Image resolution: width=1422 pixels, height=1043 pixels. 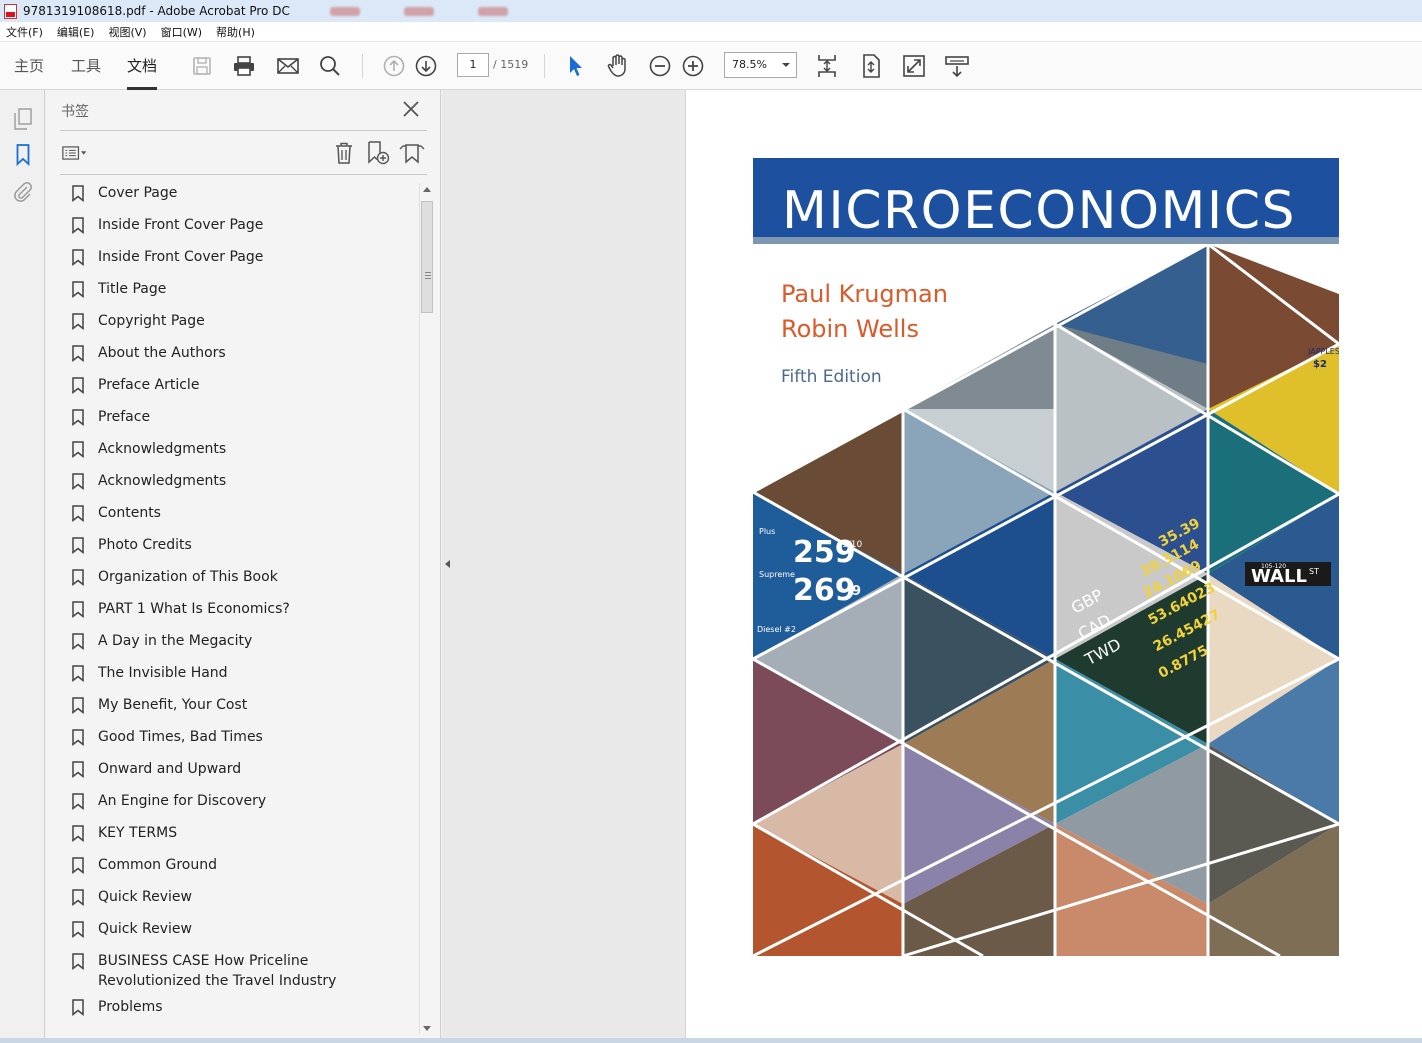 I want to click on bookmark-item: Photo Credits, so click(x=238, y=551).